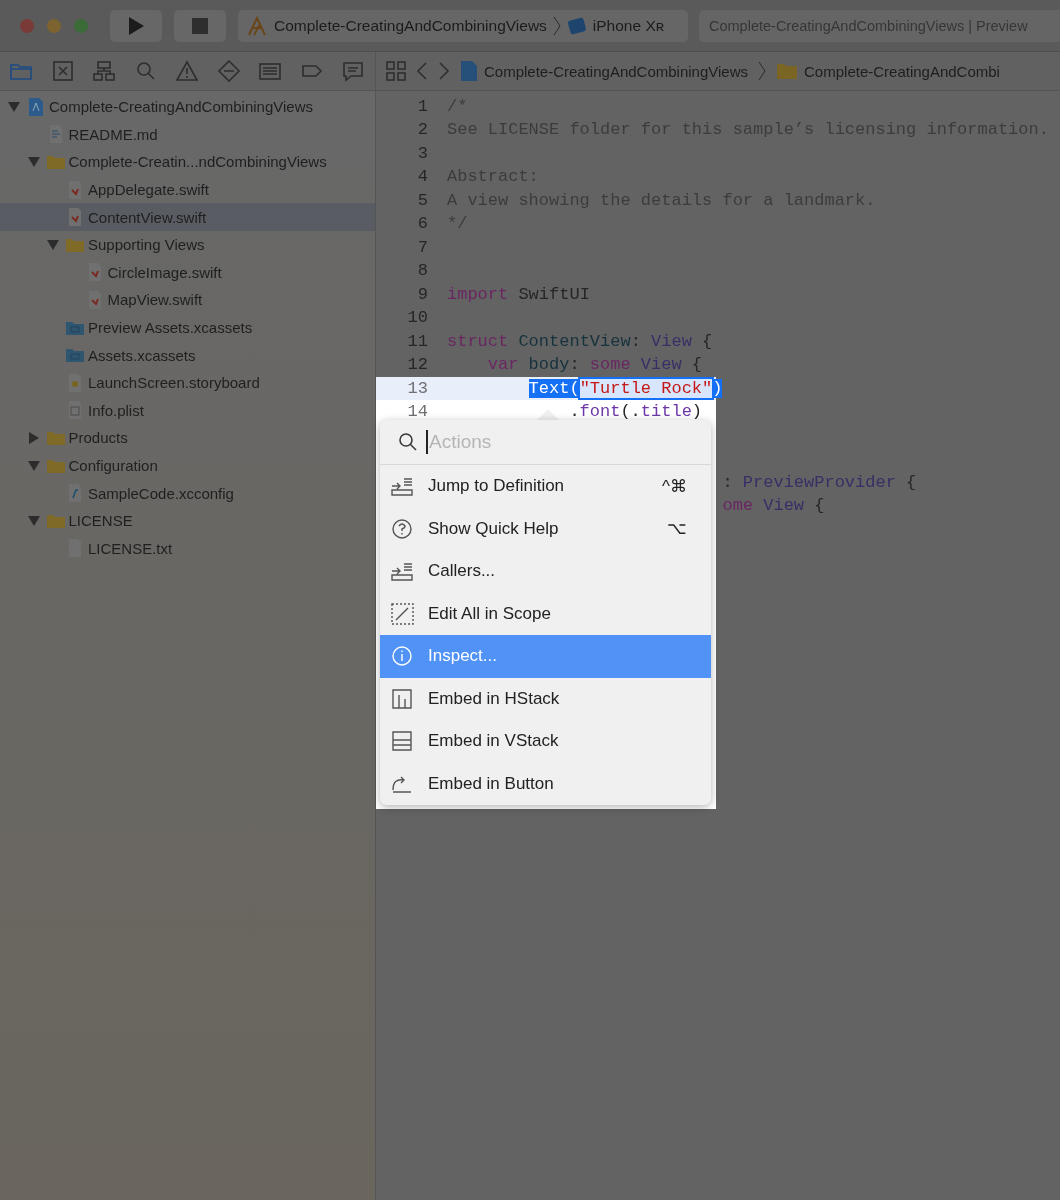 This screenshot has height=1200, width=1060. Describe the element at coordinates (187, 327) in the screenshot. I see `navigator-item: Preview Assets.xcassets` at that location.